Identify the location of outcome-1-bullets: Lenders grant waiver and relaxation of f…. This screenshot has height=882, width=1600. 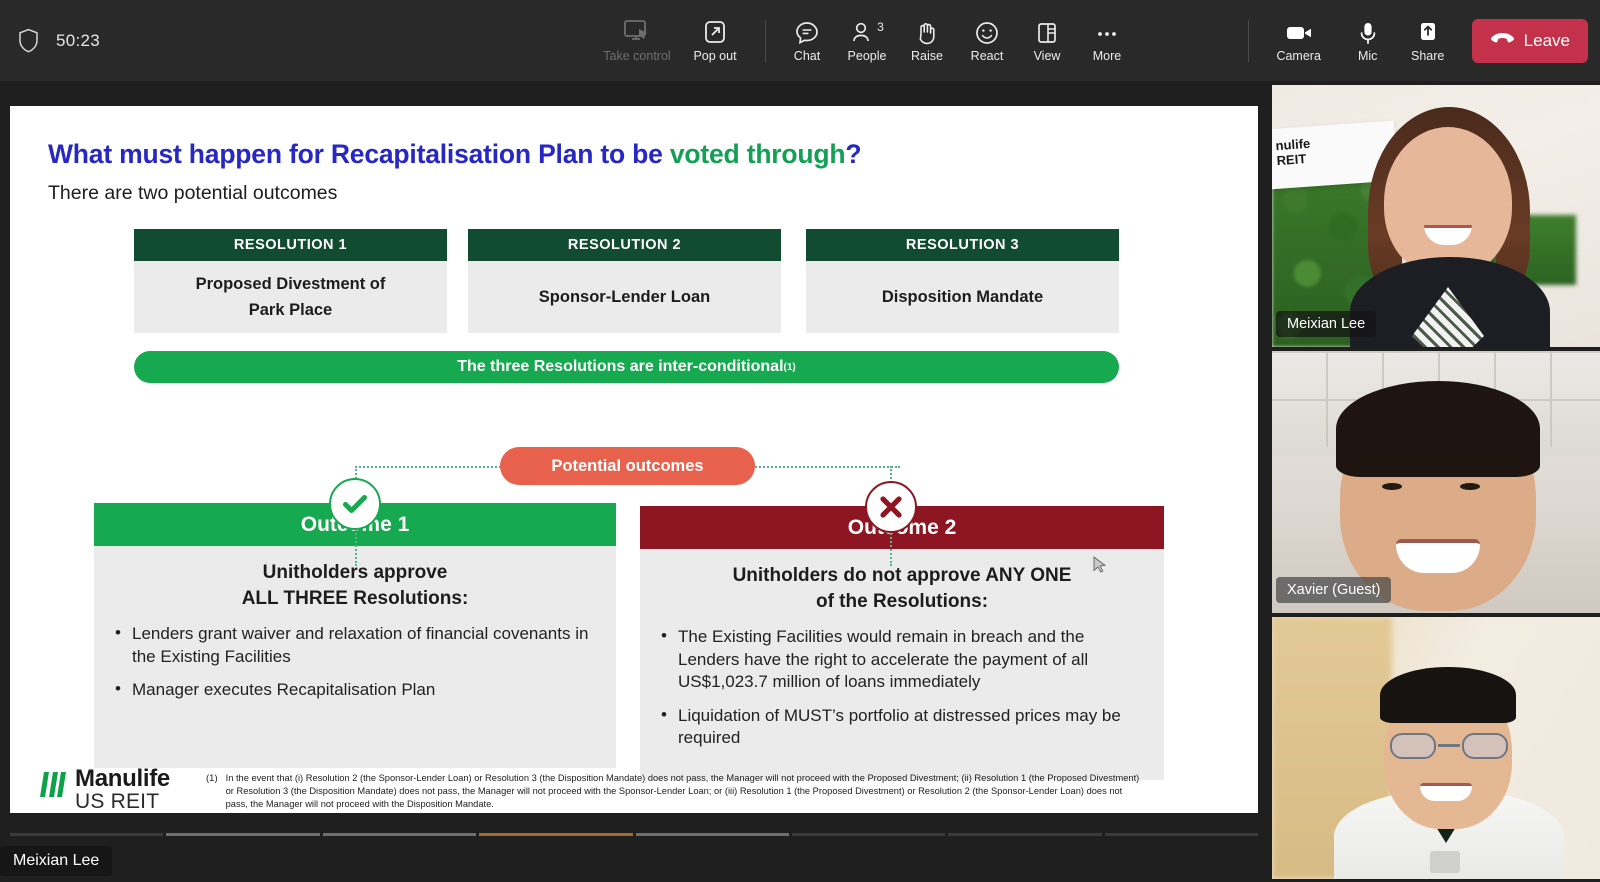
(355, 661).